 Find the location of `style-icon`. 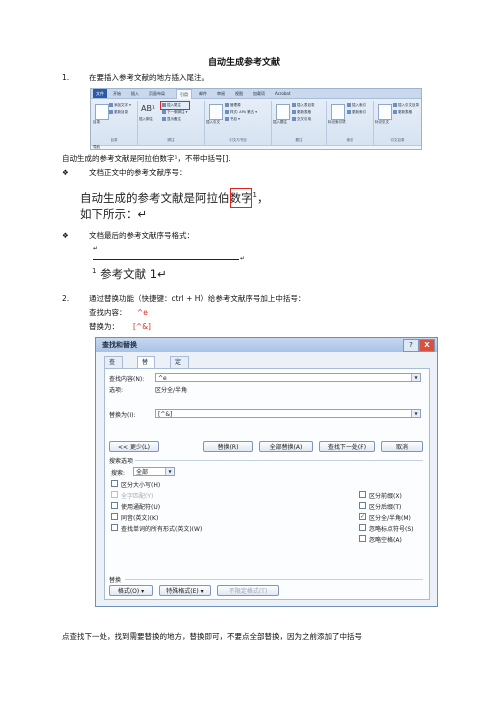

style-icon is located at coordinates (227, 112).